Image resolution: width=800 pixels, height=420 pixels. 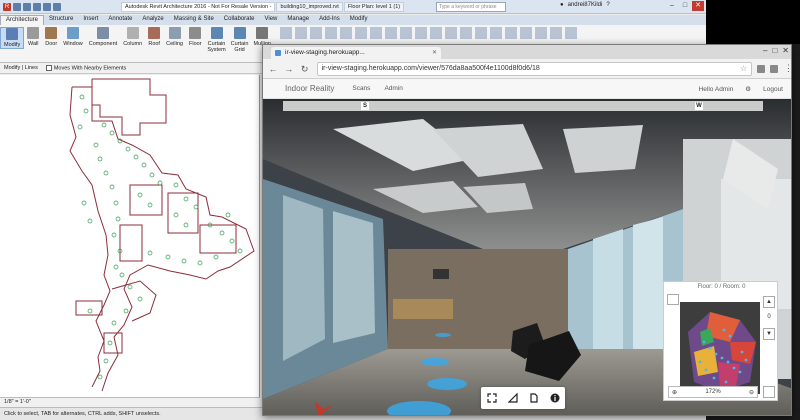 What do you see at coordinates (359, 20) in the screenshot?
I see `ribbon-tab-modify: Modify` at bounding box center [359, 20].